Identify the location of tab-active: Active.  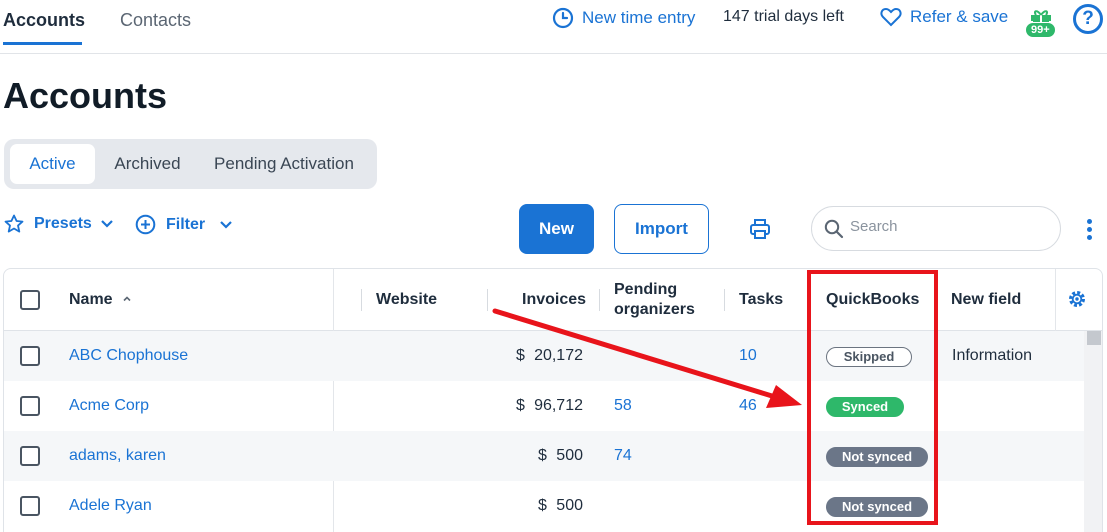
(52, 164).